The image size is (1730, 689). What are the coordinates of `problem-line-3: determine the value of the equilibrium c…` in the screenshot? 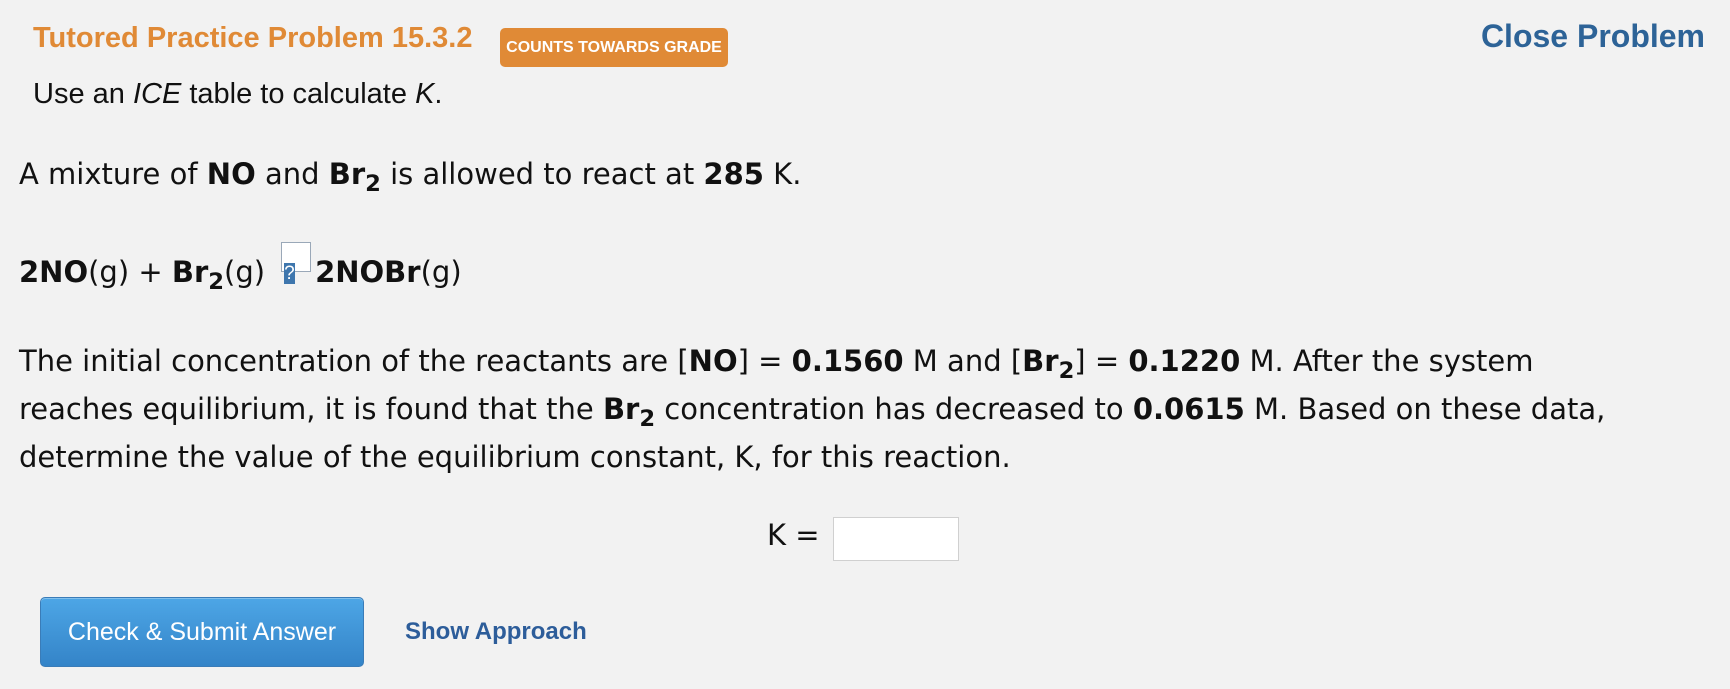 It's located at (515, 457).